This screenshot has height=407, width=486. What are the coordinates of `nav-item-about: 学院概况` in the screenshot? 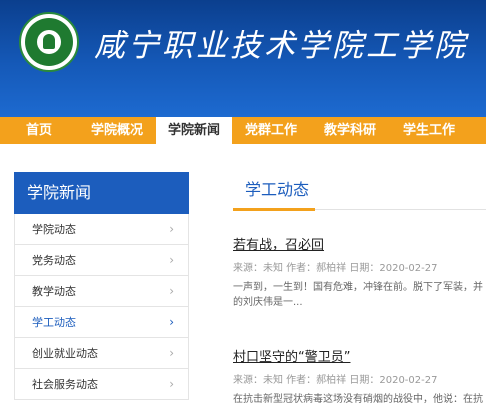 It's located at (117, 130).